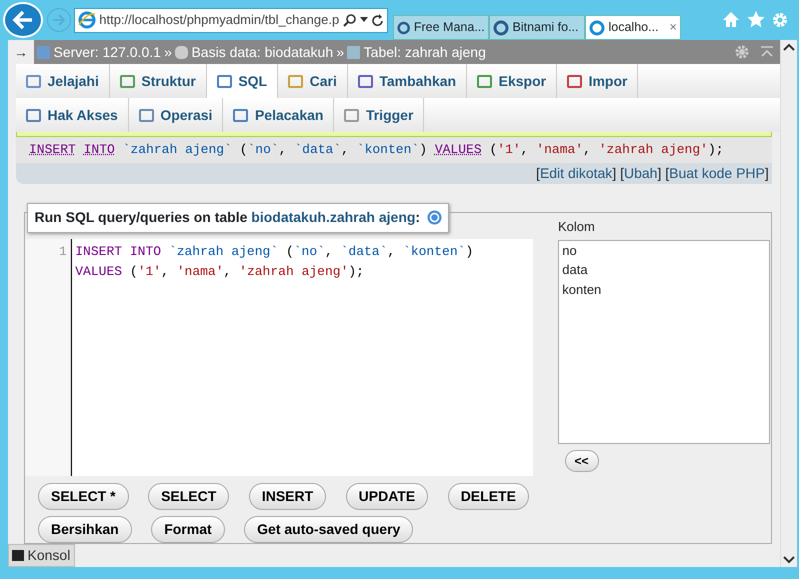 The height and width of the screenshot is (579, 799). I want to click on search-icon, so click(350, 20).